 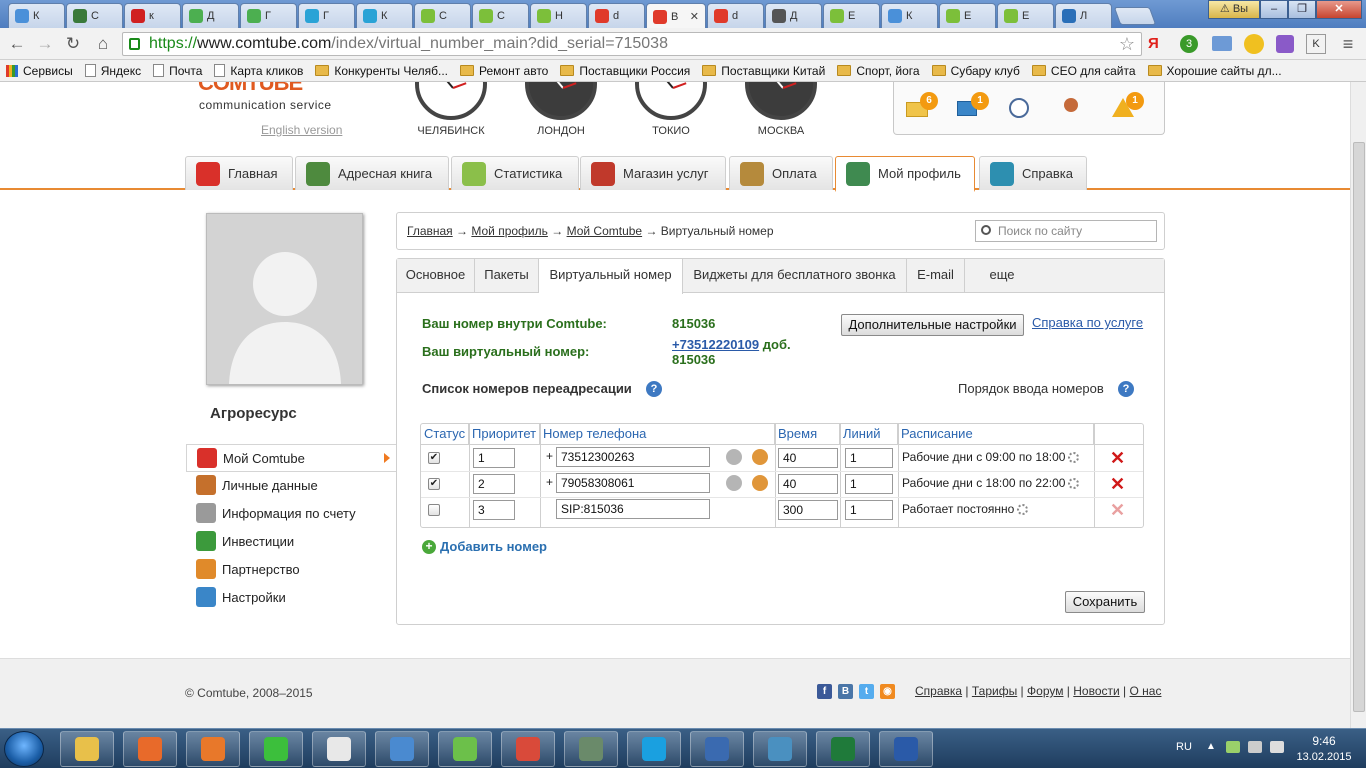 What do you see at coordinates (1033, 173) in the screenshot?
I see `main-tab: Справка` at bounding box center [1033, 173].